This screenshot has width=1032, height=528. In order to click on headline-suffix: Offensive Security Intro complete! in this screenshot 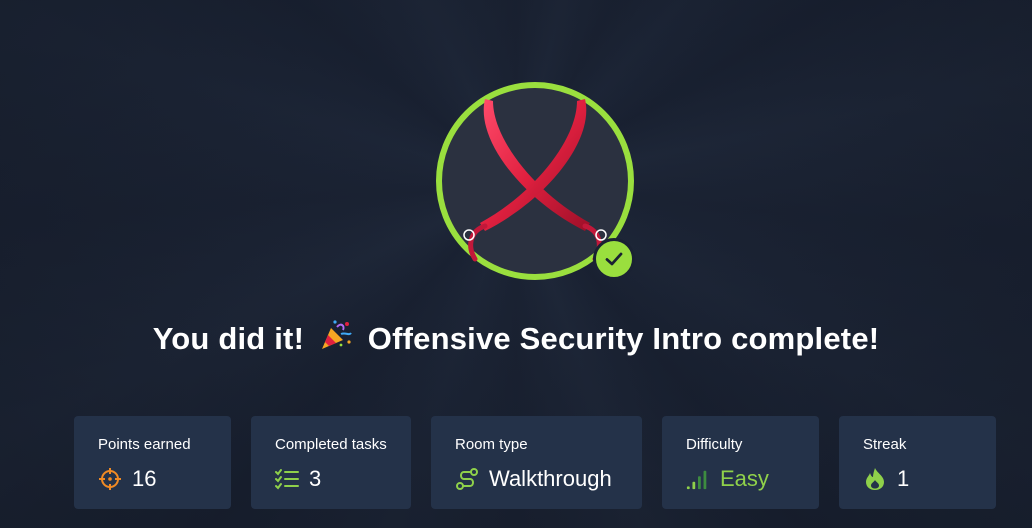, I will do `click(623, 338)`.